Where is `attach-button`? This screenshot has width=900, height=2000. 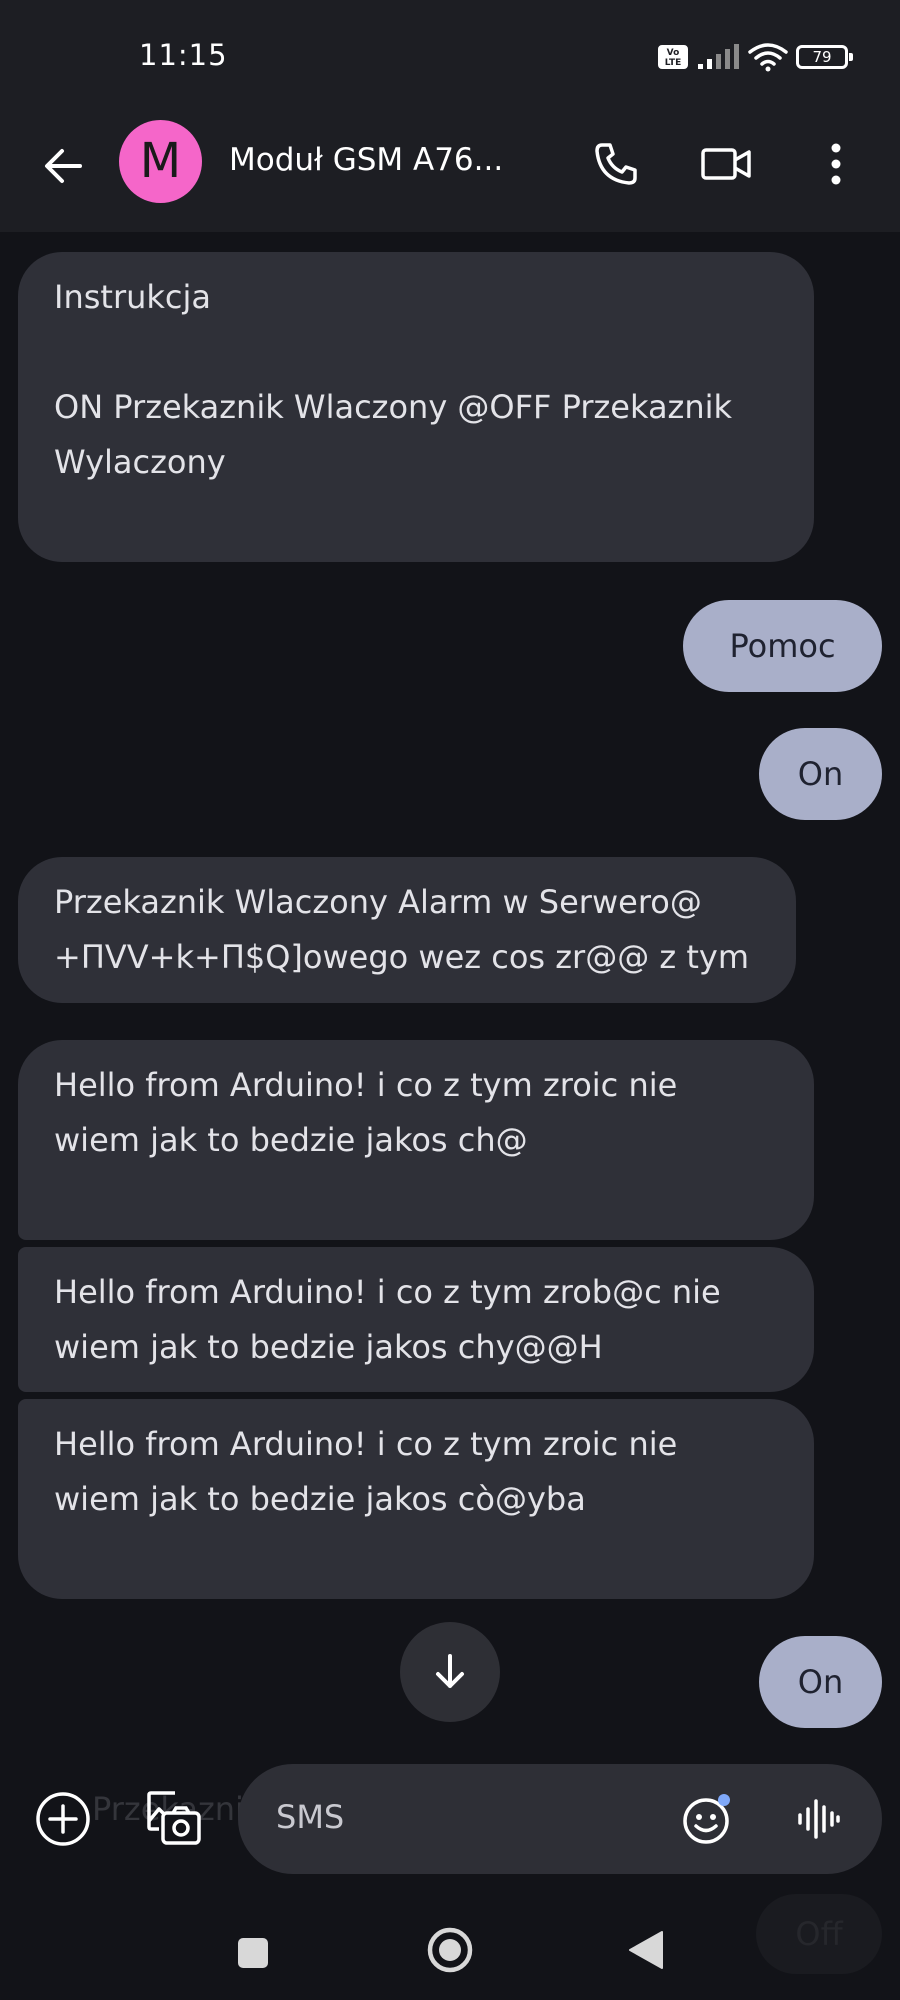 attach-button is located at coordinates (63, 1819).